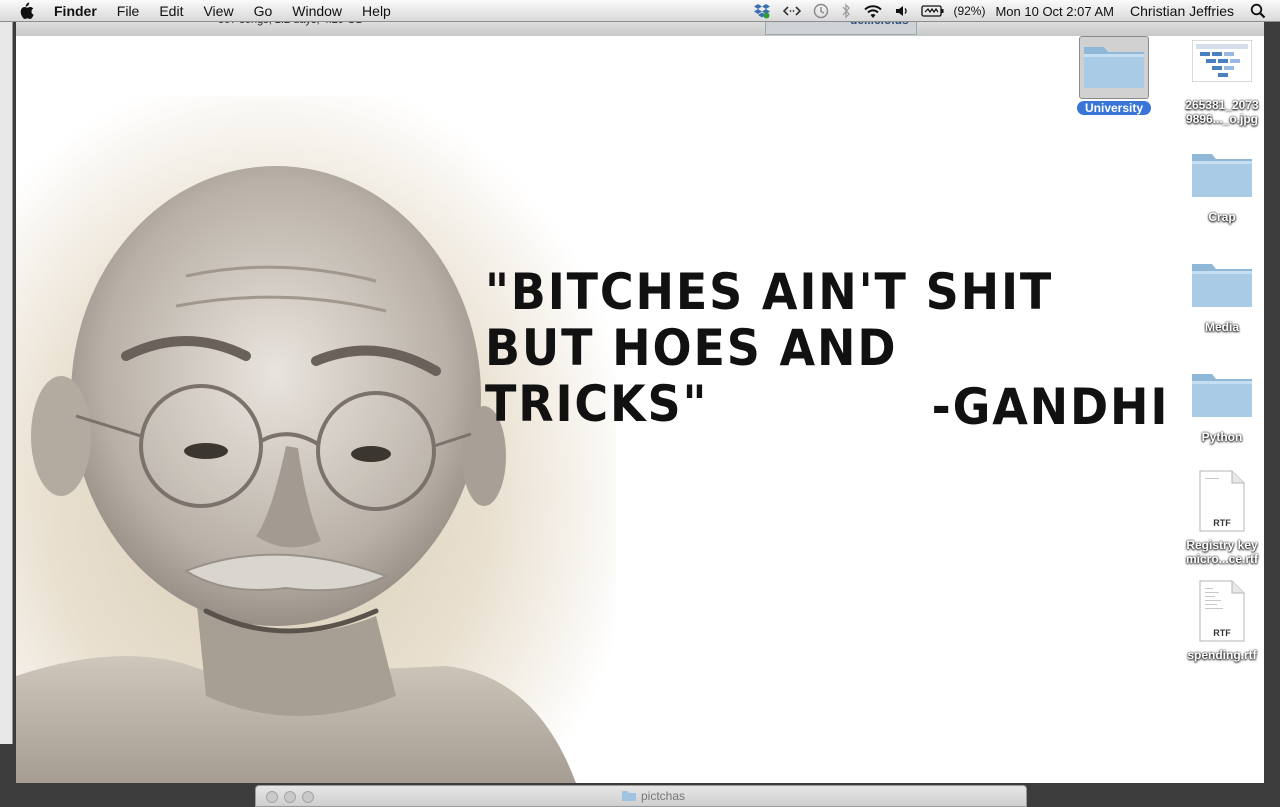  What do you see at coordinates (171, 11) in the screenshot?
I see `menu-edit: Edit` at bounding box center [171, 11].